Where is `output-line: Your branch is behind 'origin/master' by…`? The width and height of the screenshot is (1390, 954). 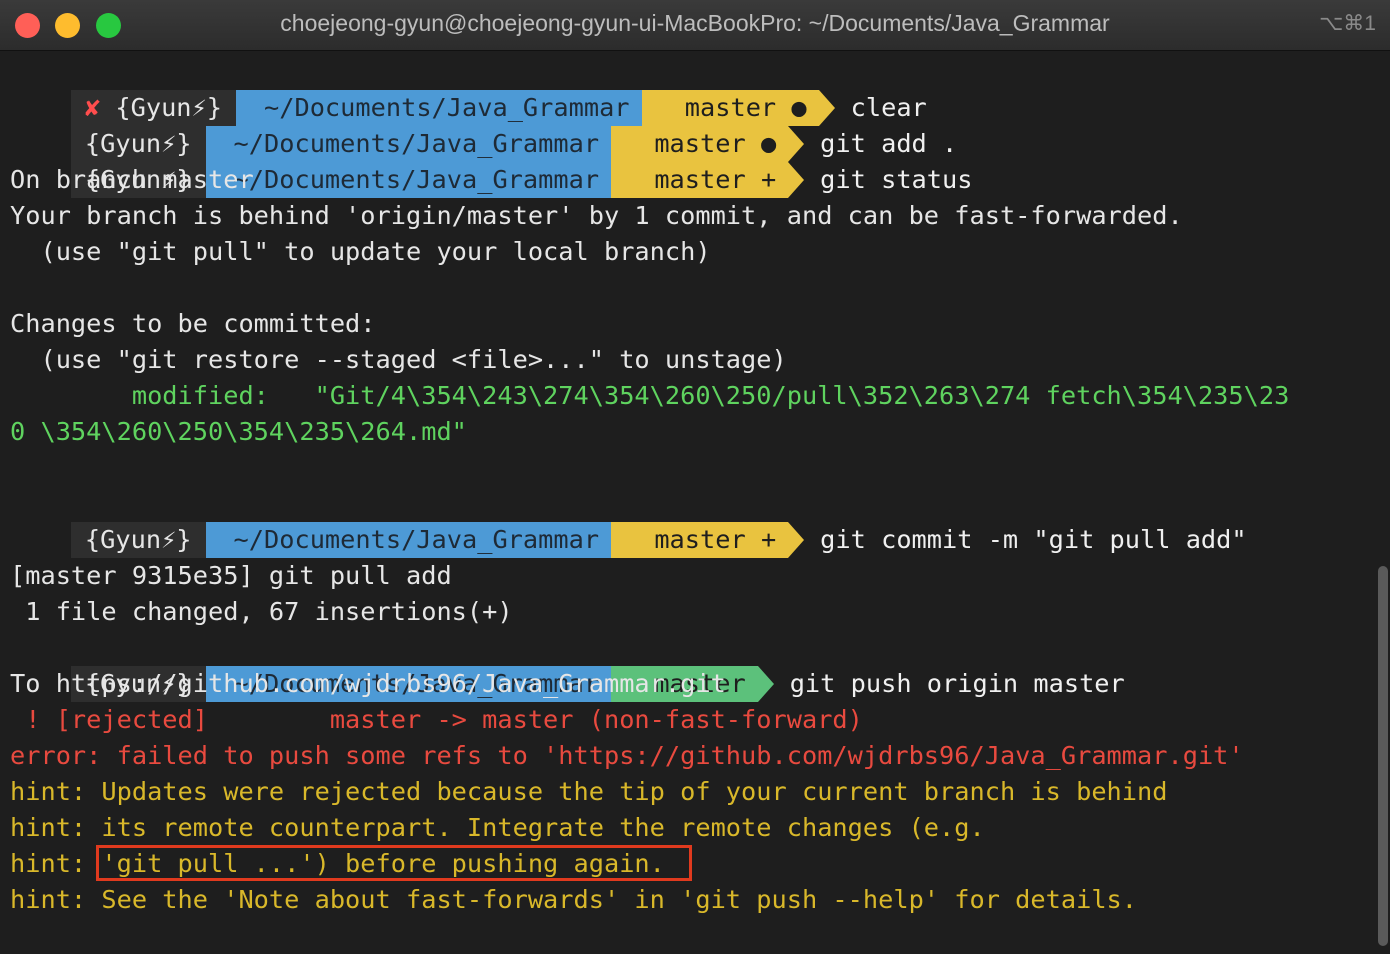 output-line: Your branch is behind 'origin/master' by… is located at coordinates (596, 215).